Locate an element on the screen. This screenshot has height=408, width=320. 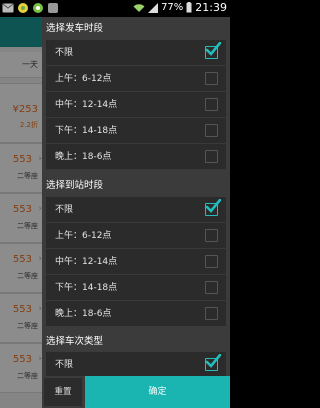
train-type-section-title: 选择车次类型 is located at coordinates (75, 341).